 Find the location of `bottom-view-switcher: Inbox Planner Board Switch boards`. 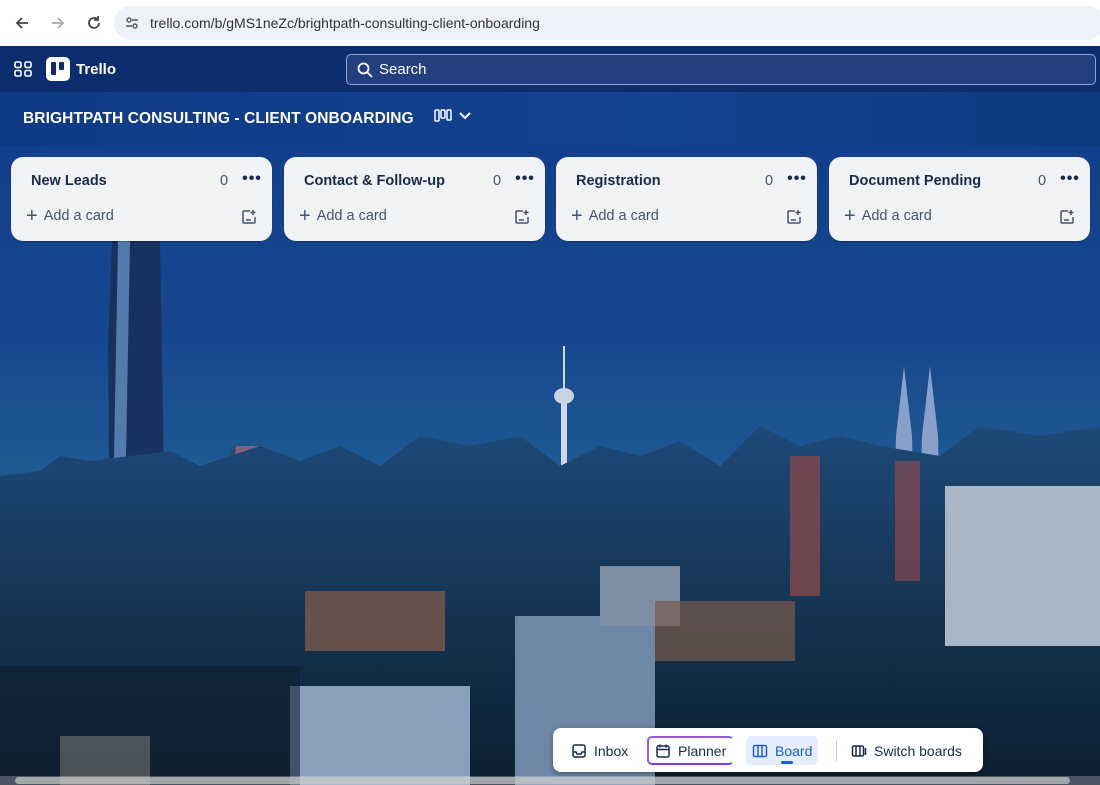

bottom-view-switcher: Inbox Planner Board Switch boards is located at coordinates (768, 750).